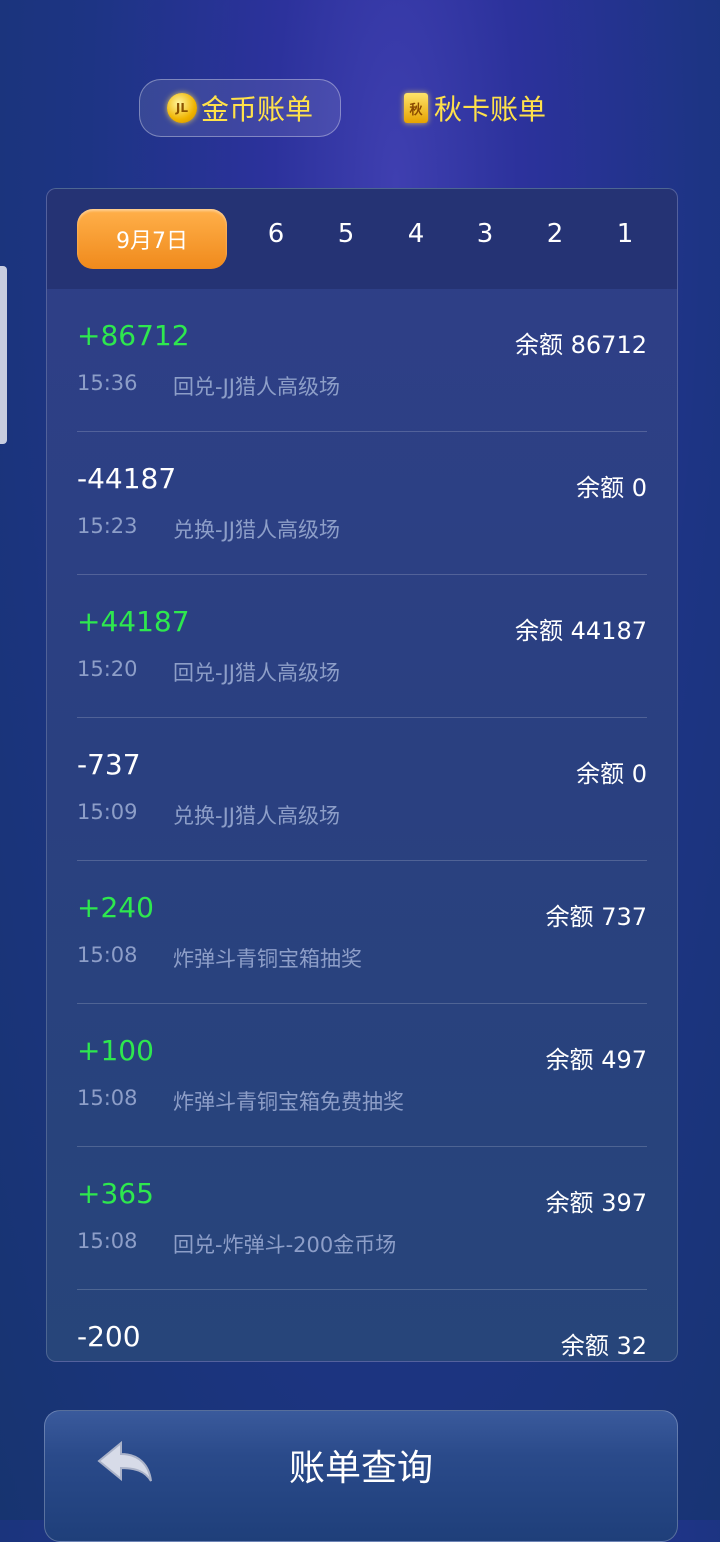  What do you see at coordinates (362, 503) in the screenshot?
I see `transaction-row: -44187 余额 0 15:23 兑换-JJ猎人高级场` at bounding box center [362, 503].